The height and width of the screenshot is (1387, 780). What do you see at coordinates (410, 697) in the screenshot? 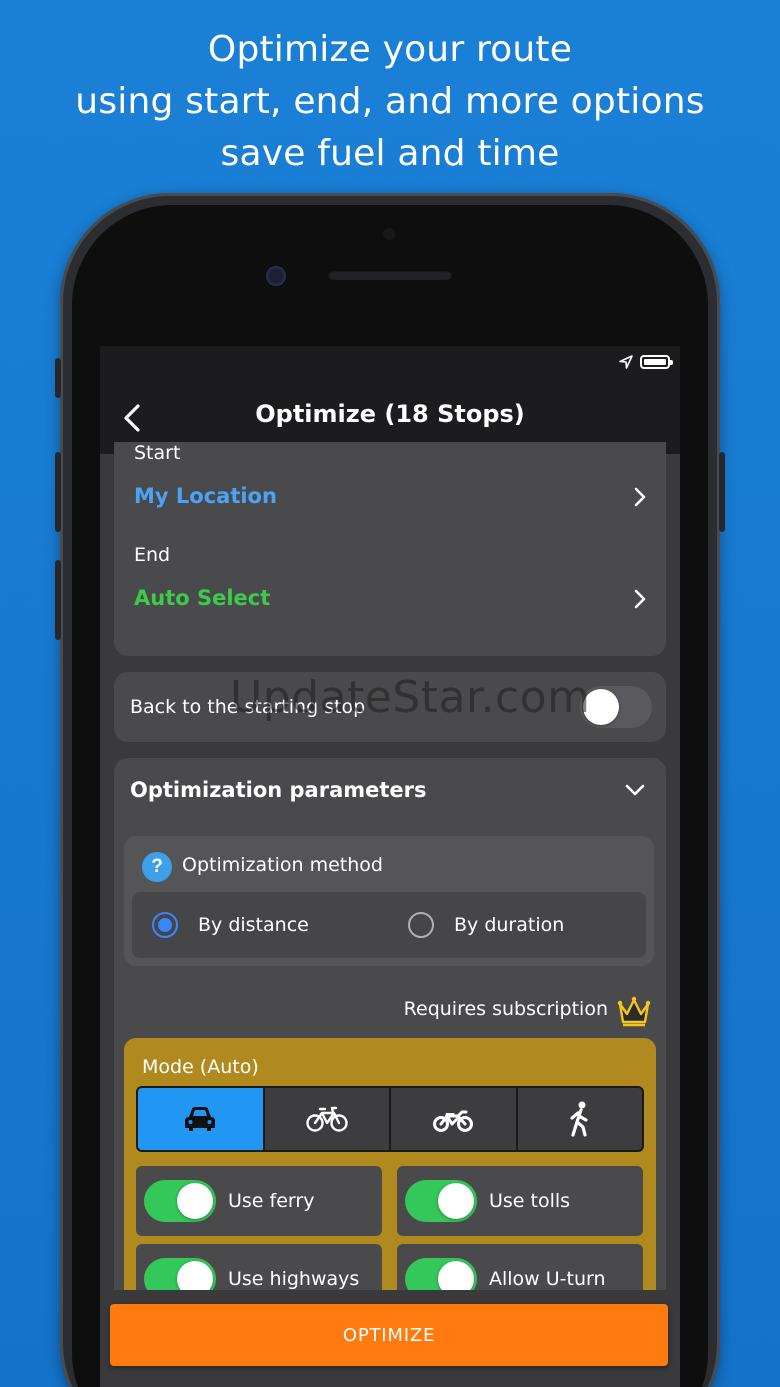
I see `watermark: UpdateStar.com` at bounding box center [410, 697].